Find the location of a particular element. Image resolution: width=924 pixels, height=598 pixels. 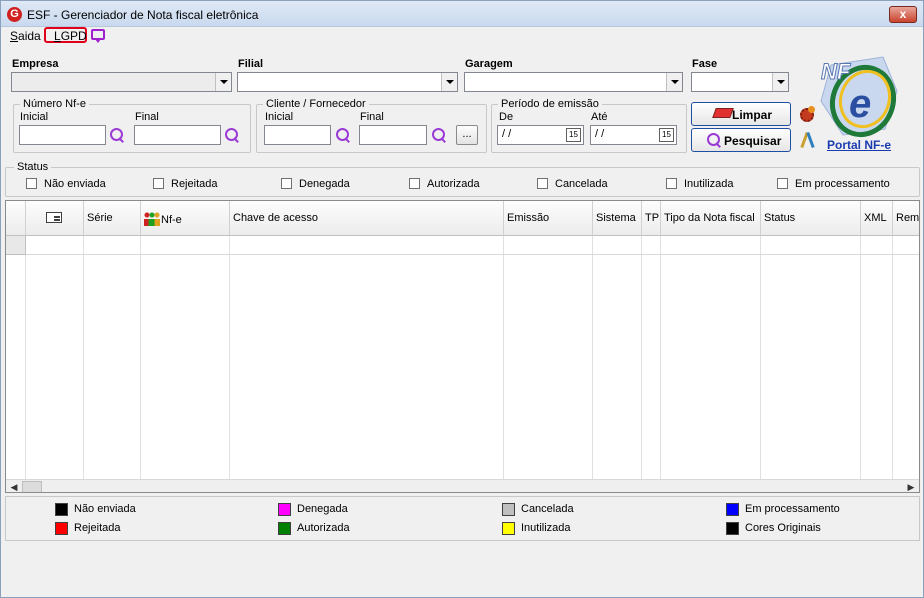

numero-nfe-group-title: Número Nf-e is located at coordinates (54, 104).